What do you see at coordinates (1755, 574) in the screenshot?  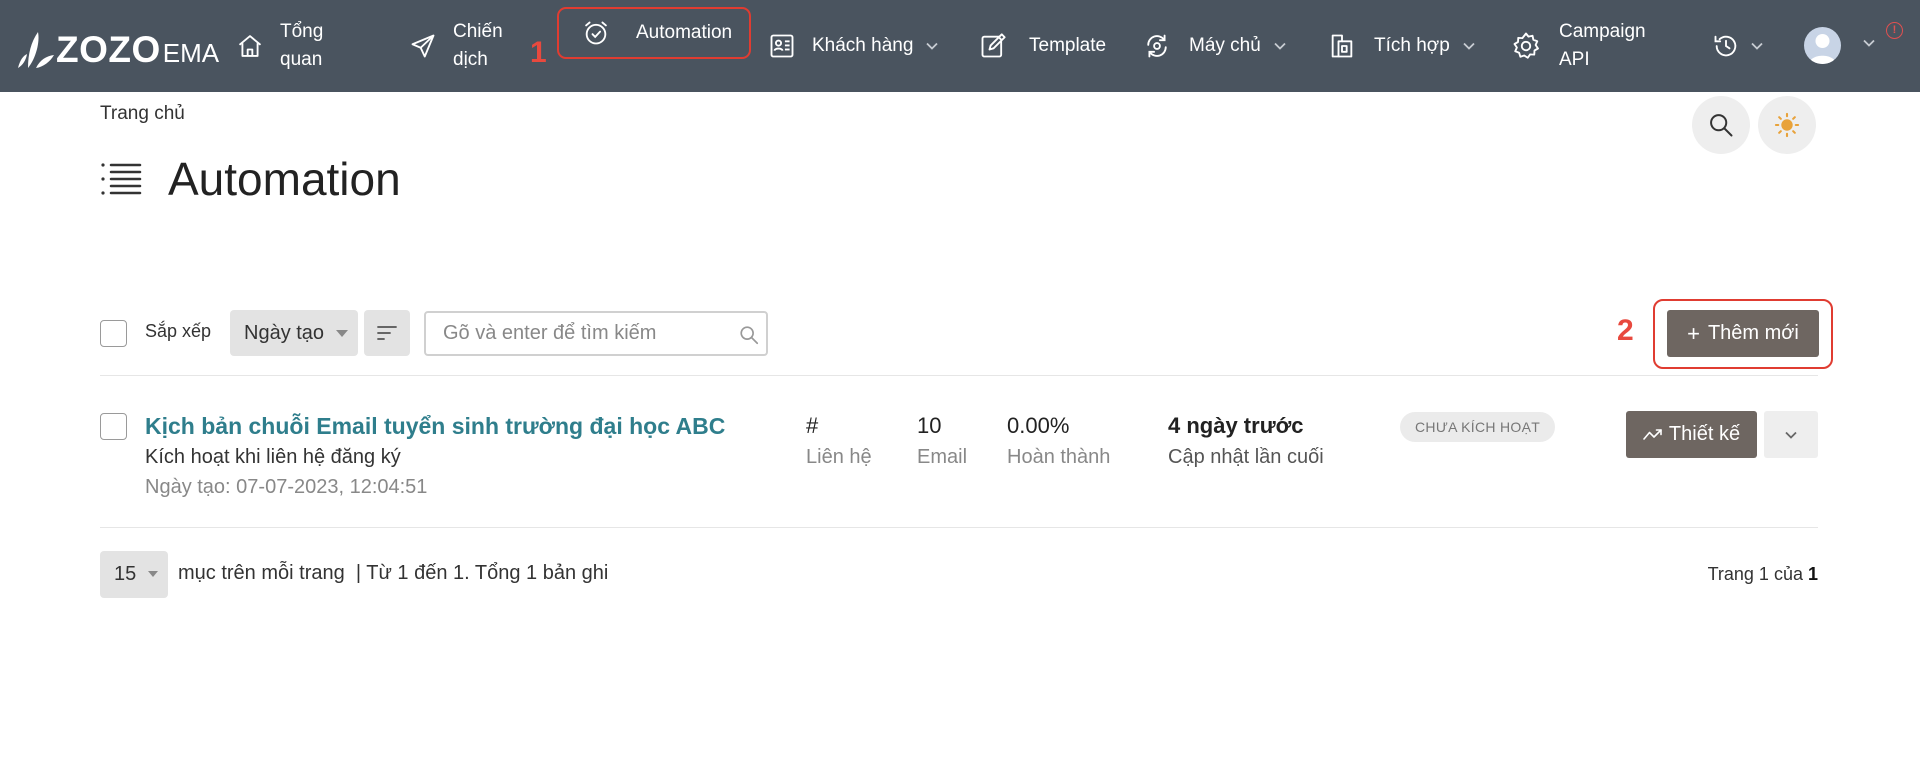 I see `page-prefix: Trang 1 của` at bounding box center [1755, 574].